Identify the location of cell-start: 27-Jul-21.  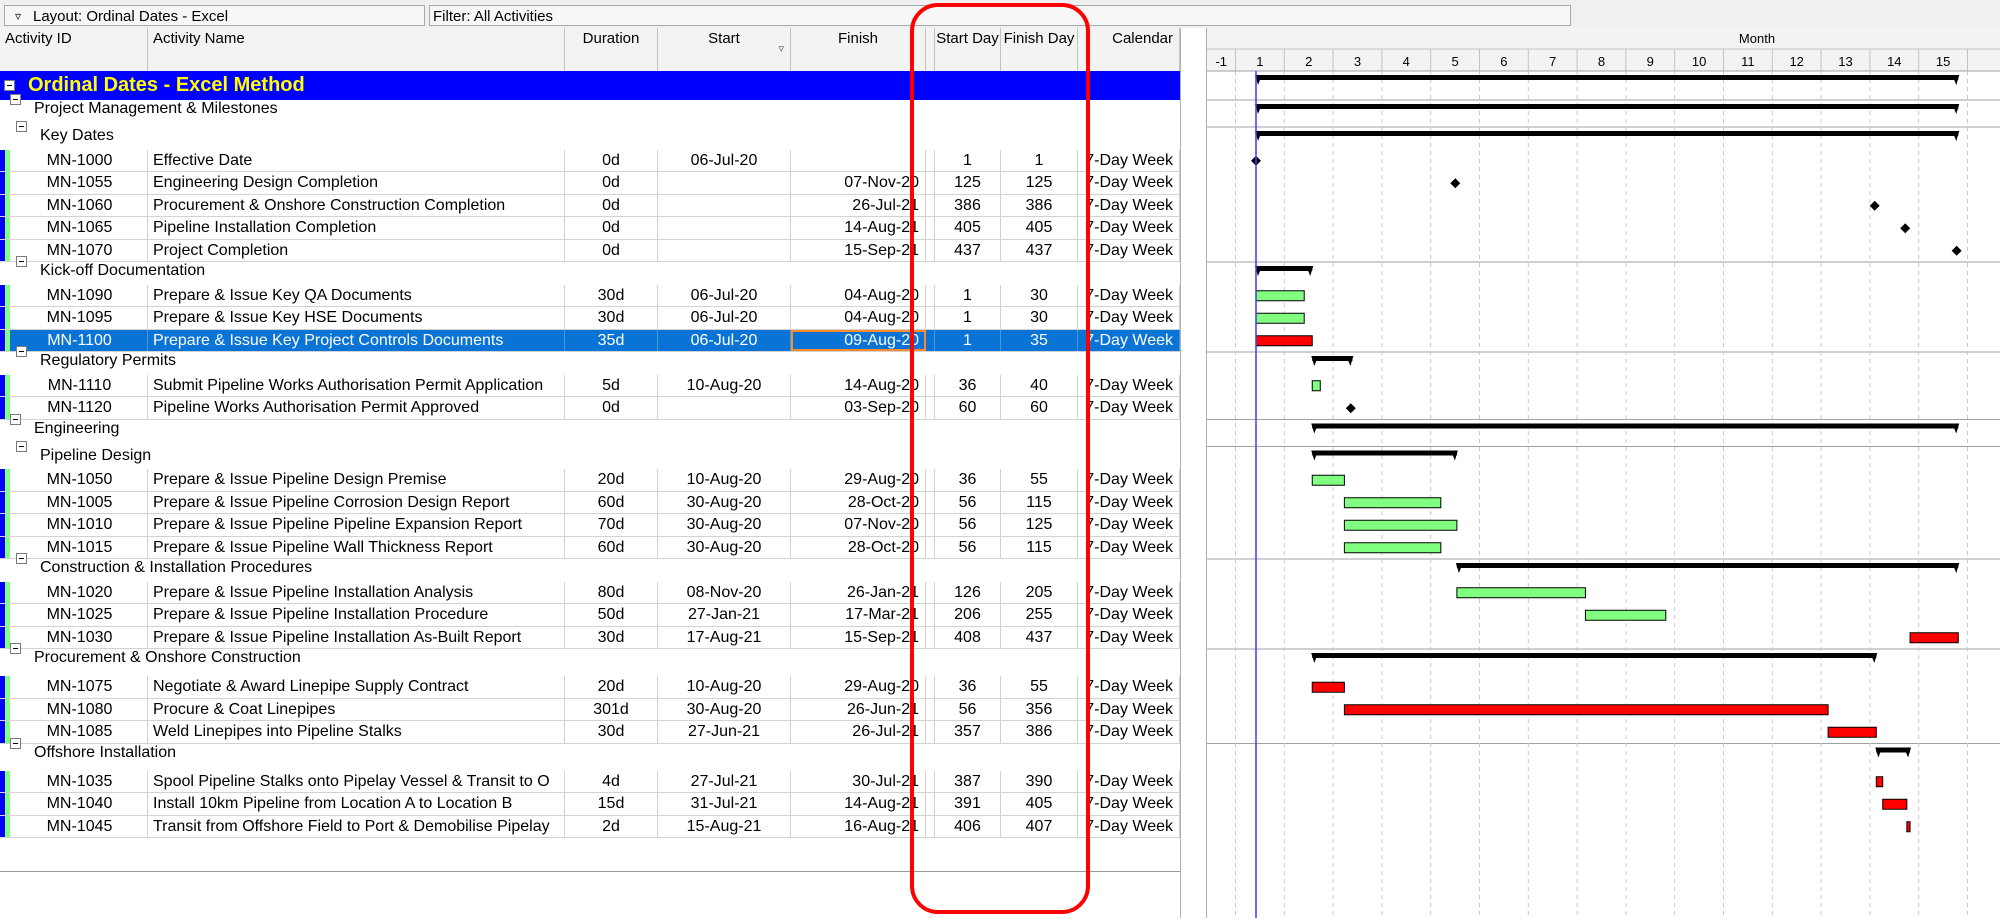
(724, 781).